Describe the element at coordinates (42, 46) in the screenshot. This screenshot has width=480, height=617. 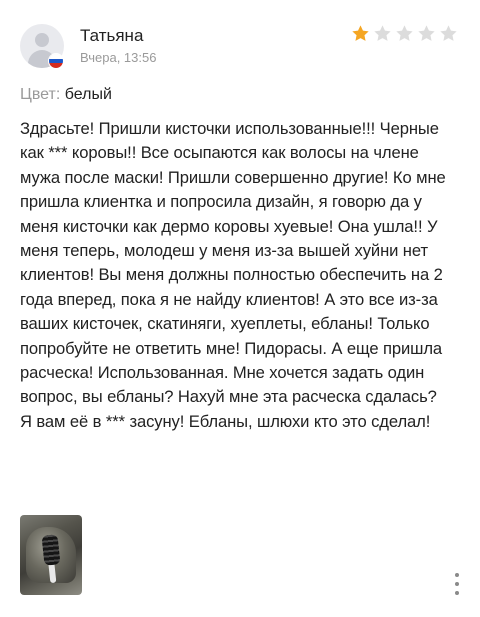
I see `author-avatar` at that location.